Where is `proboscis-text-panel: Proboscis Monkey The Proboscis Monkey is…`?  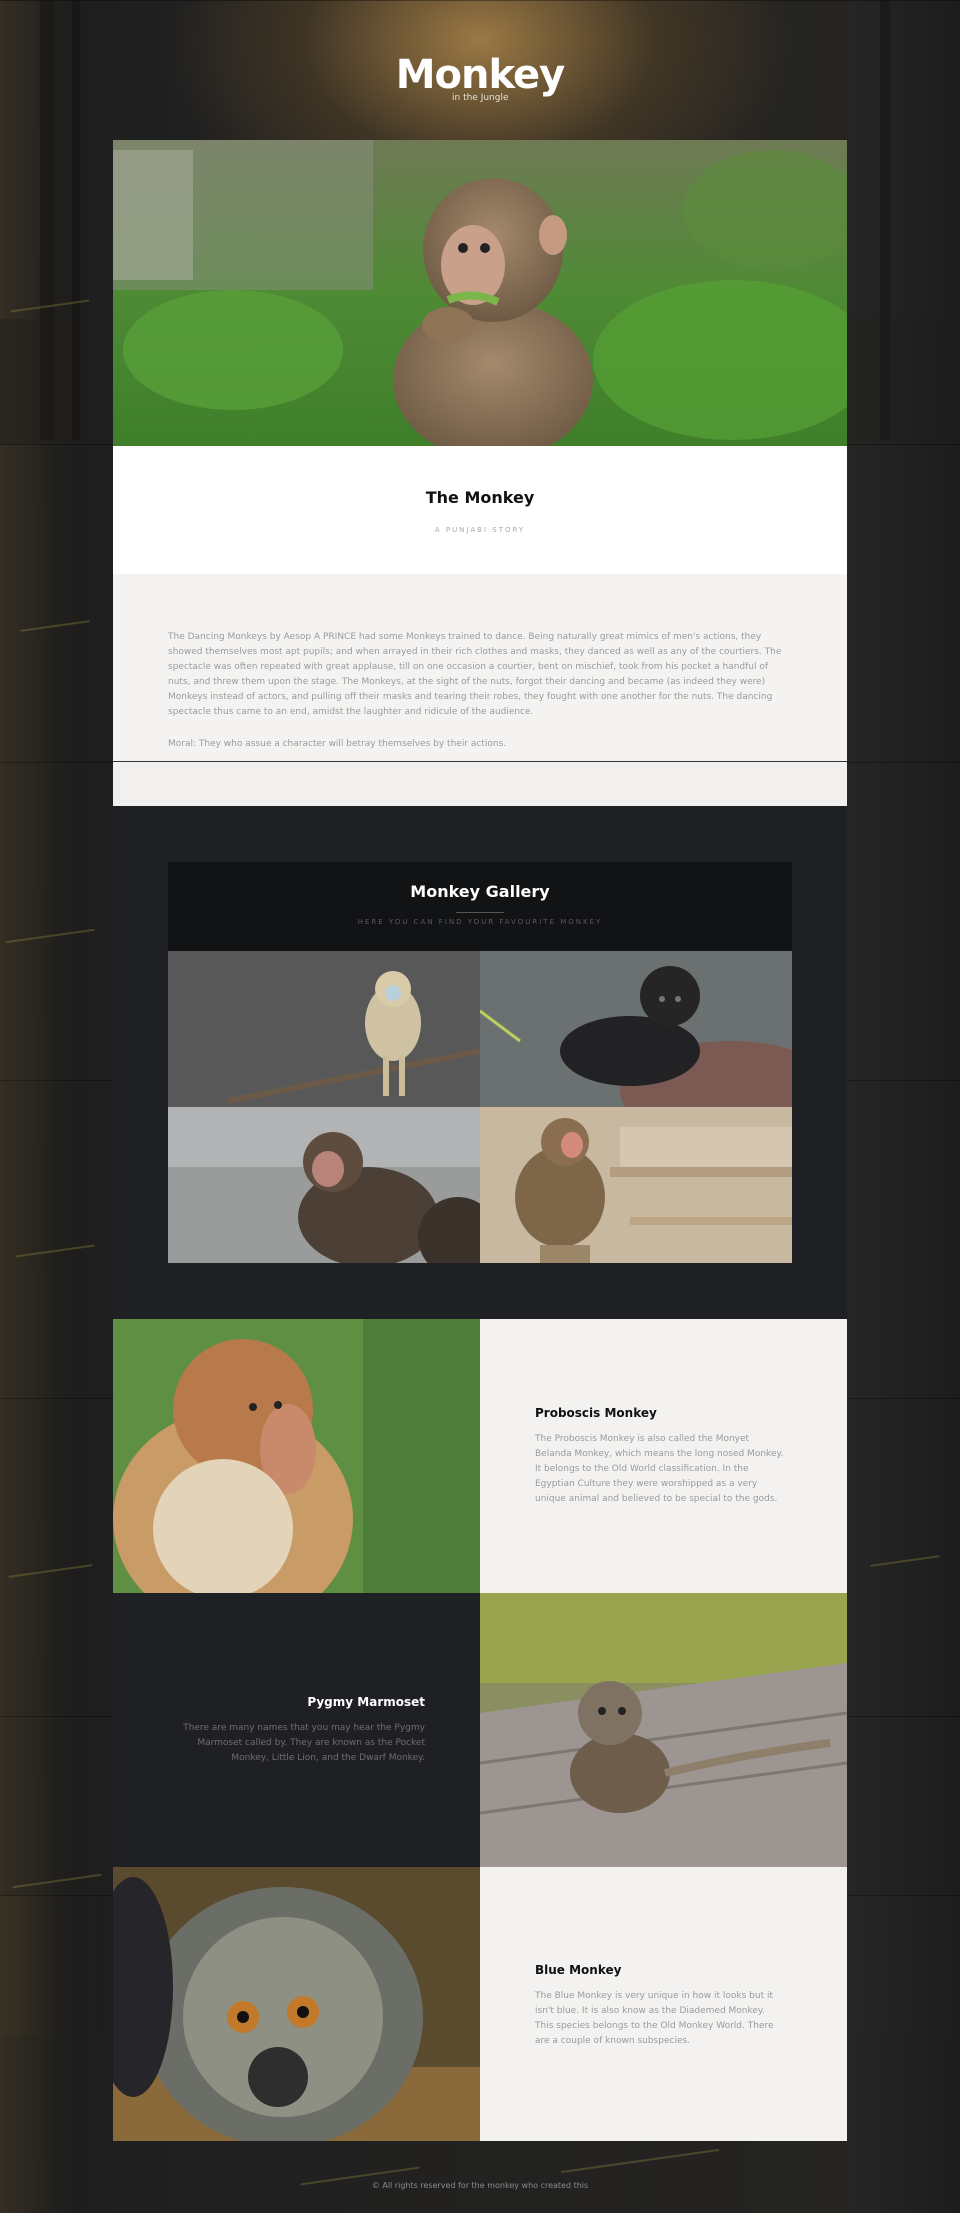 proboscis-text-panel: Proboscis Monkey The Proboscis Monkey is… is located at coordinates (663, 1456).